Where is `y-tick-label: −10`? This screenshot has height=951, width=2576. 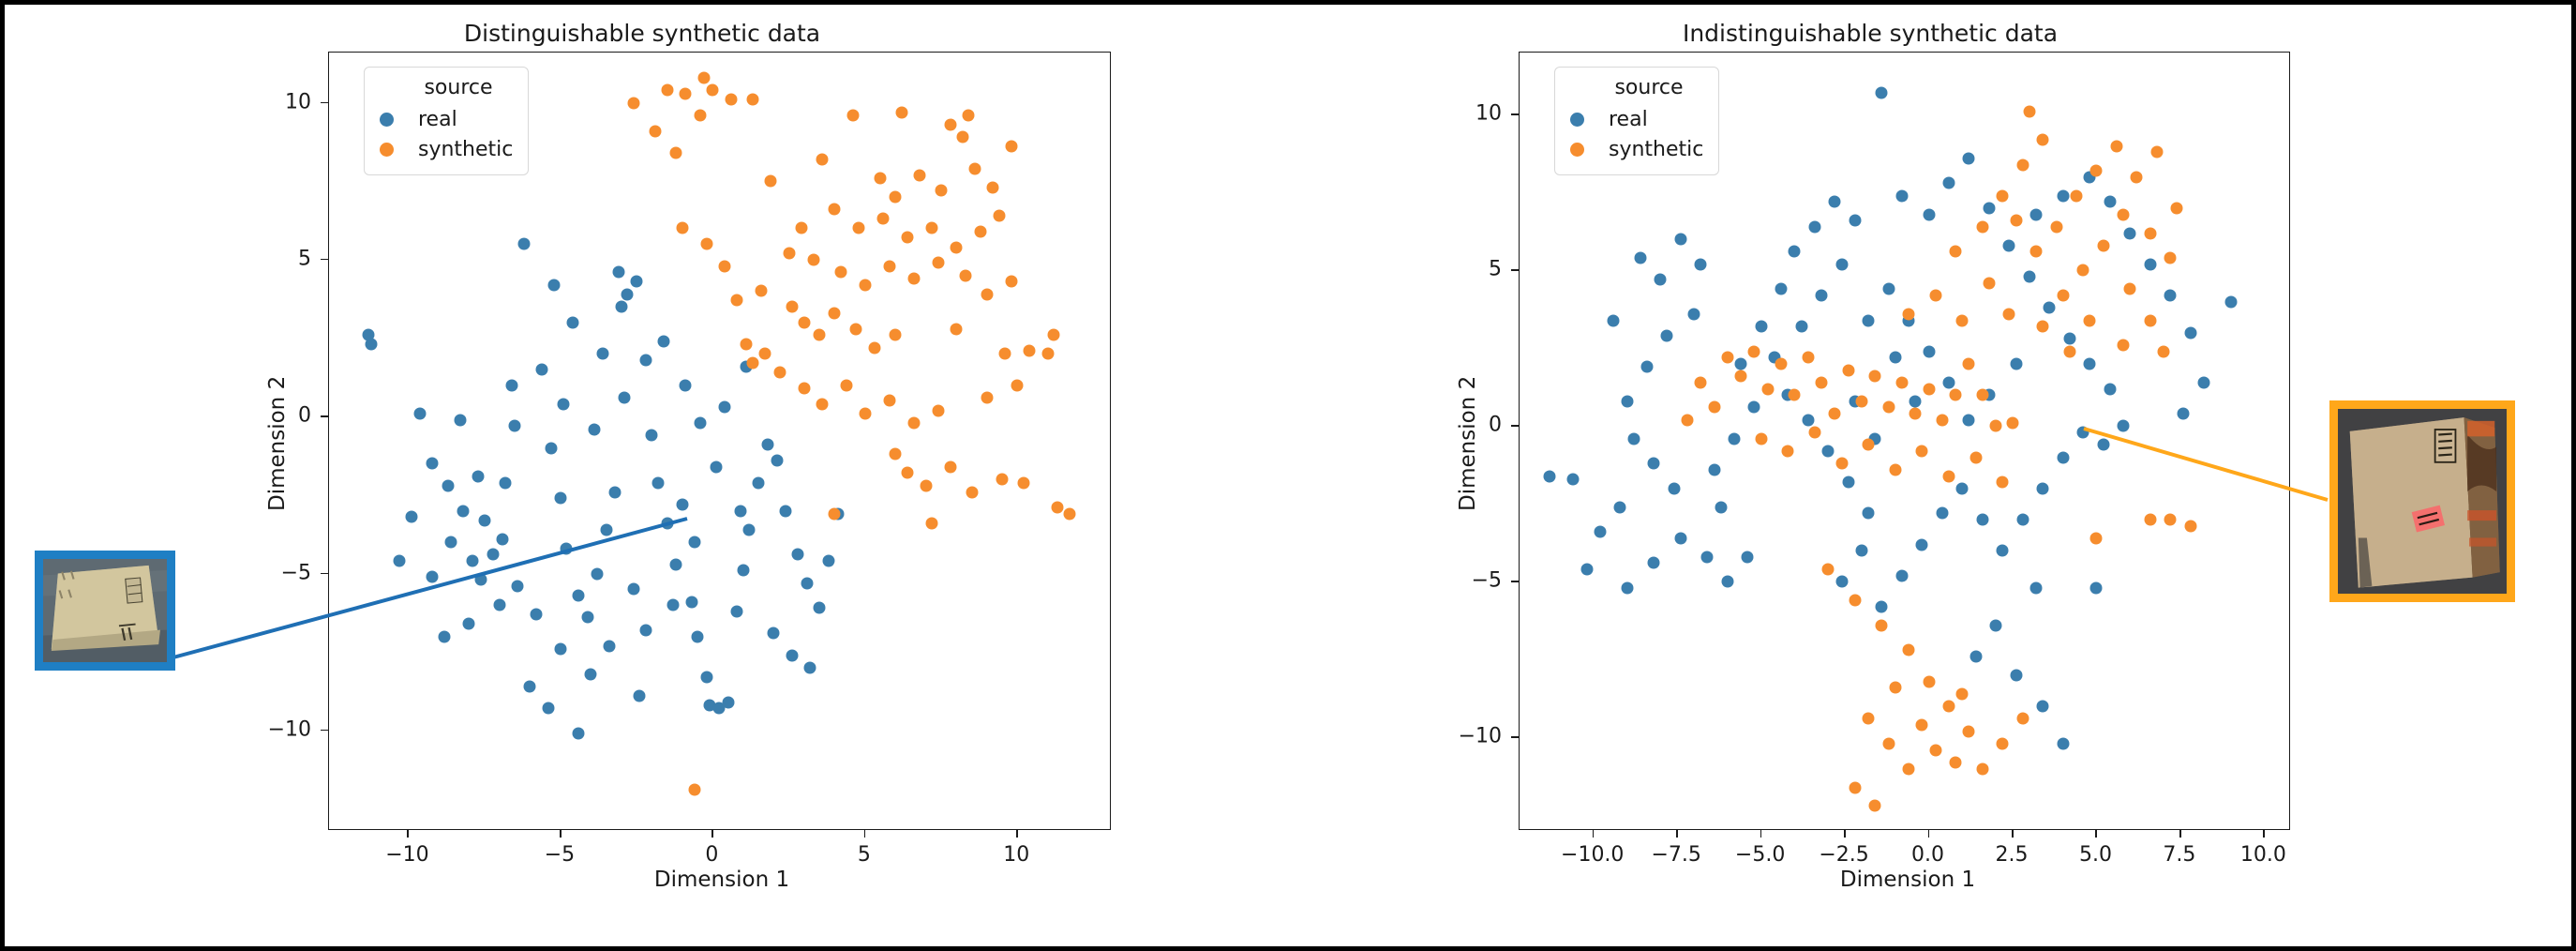
y-tick-label: −10 is located at coordinates (289, 729).